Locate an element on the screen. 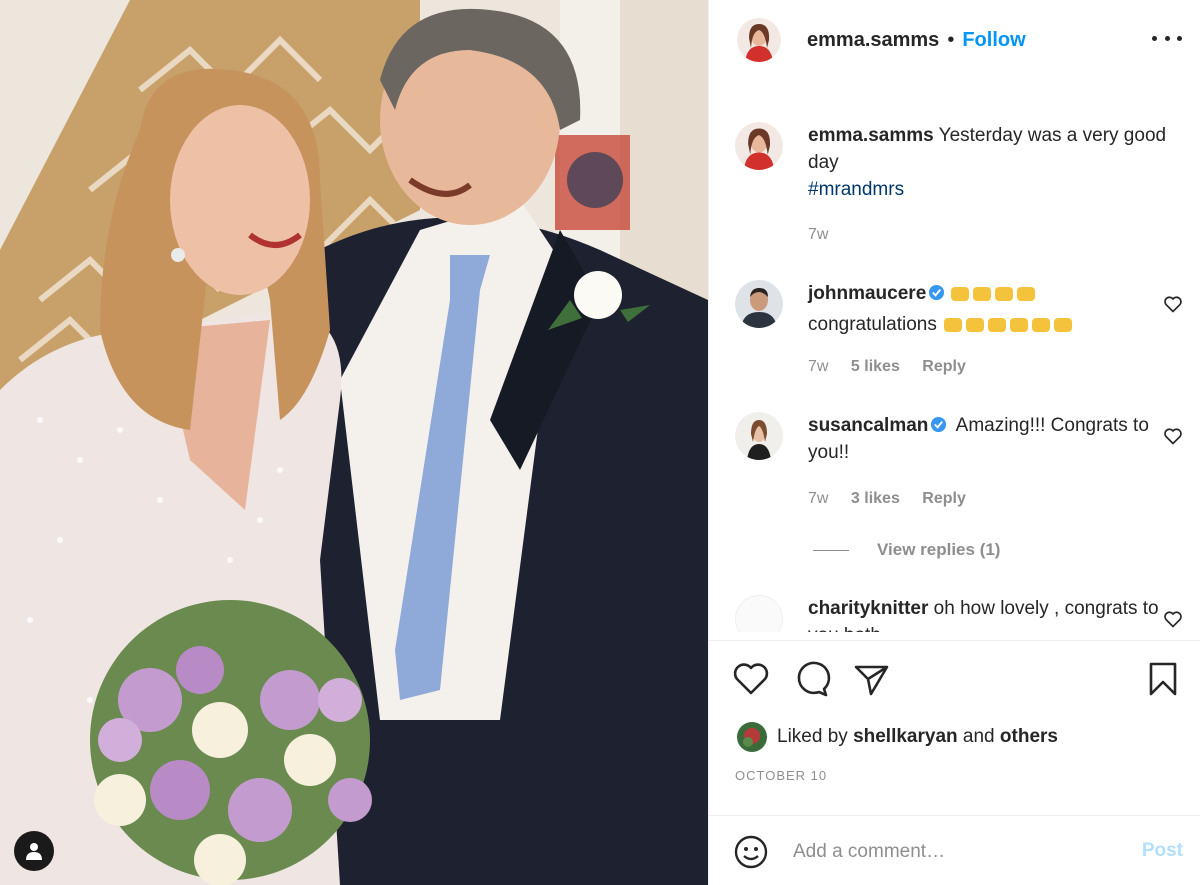 The height and width of the screenshot is (885, 1200). comment-likes: 5 likes is located at coordinates (875, 366).